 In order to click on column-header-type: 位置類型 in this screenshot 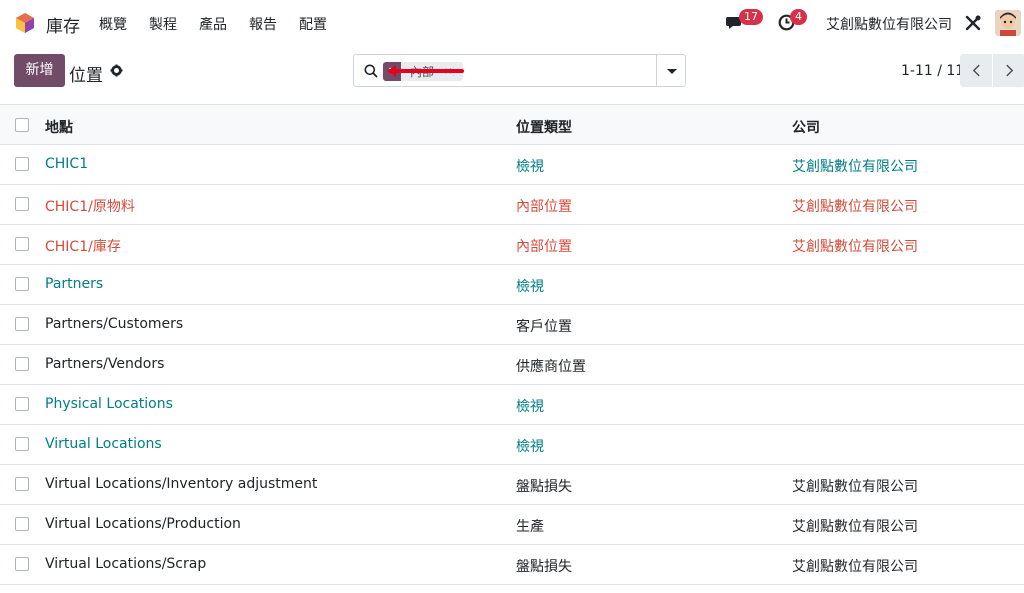, I will do `click(544, 127)`.